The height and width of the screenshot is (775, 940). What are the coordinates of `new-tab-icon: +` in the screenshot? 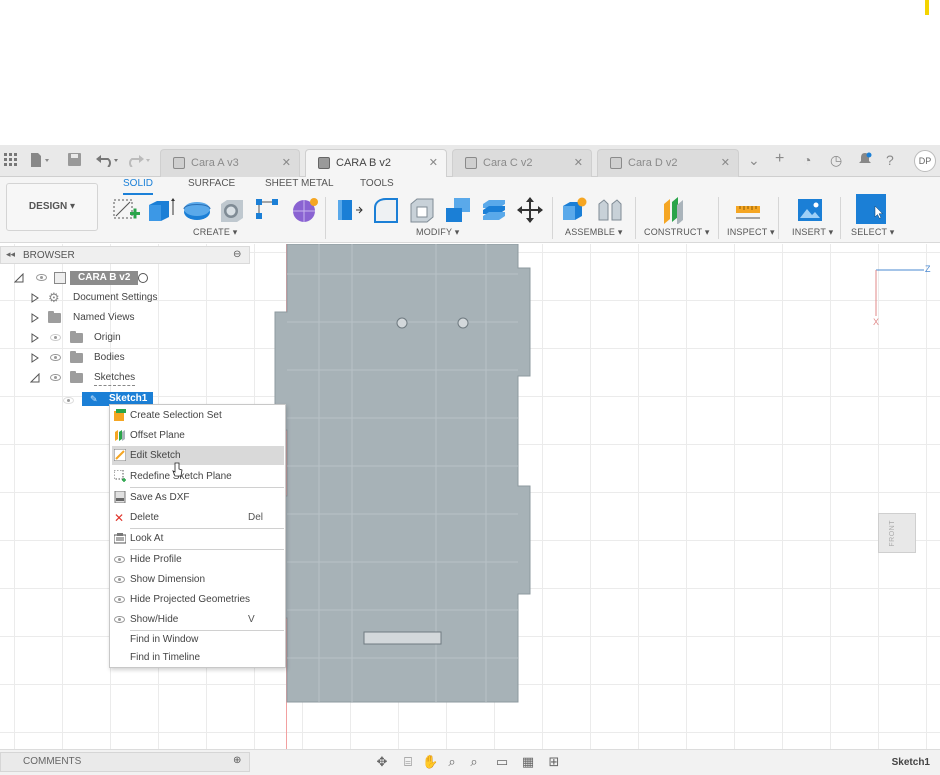 It's located at (779, 159).